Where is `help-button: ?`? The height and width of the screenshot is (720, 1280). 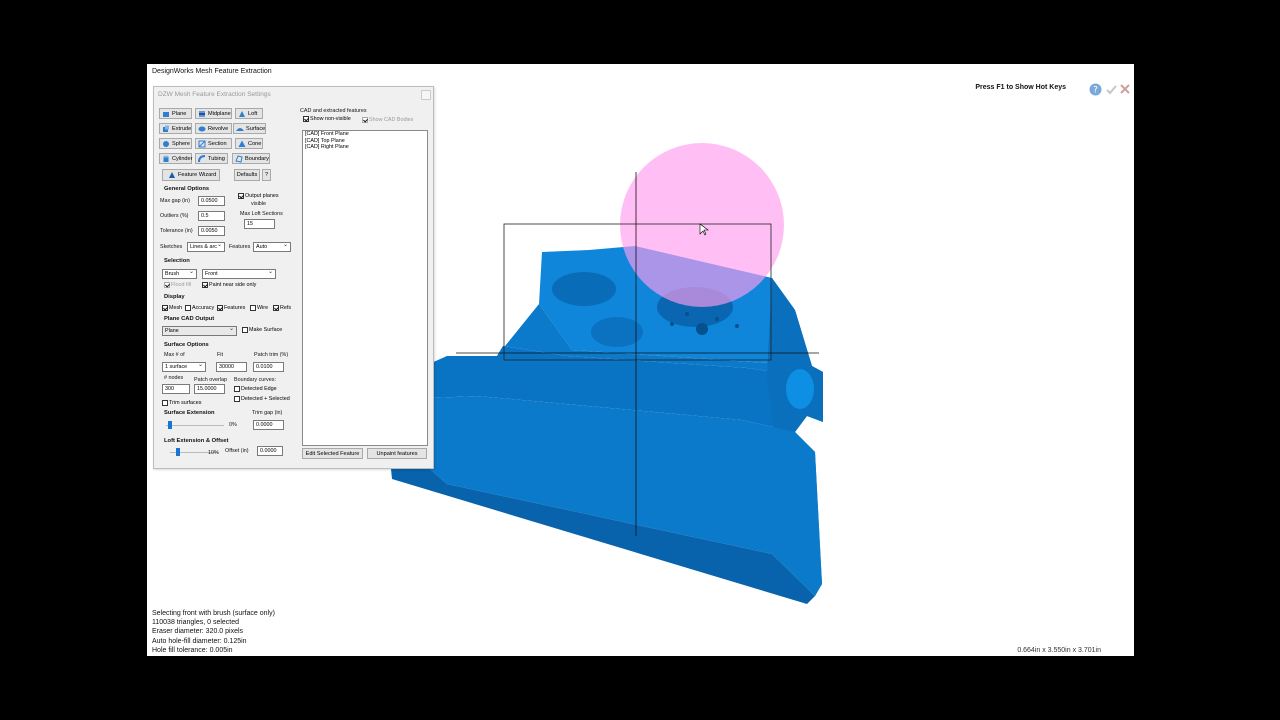
help-button: ? is located at coordinates (266, 175).